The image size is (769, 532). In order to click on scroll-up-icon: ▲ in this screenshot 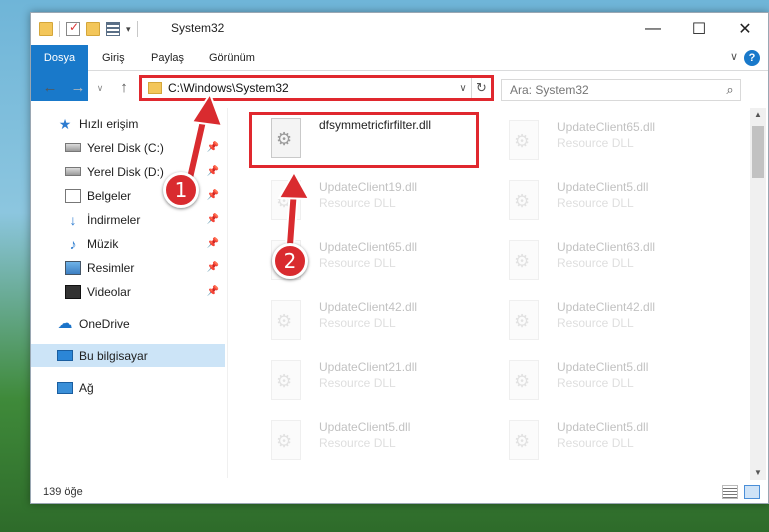, I will do `click(758, 115)`.